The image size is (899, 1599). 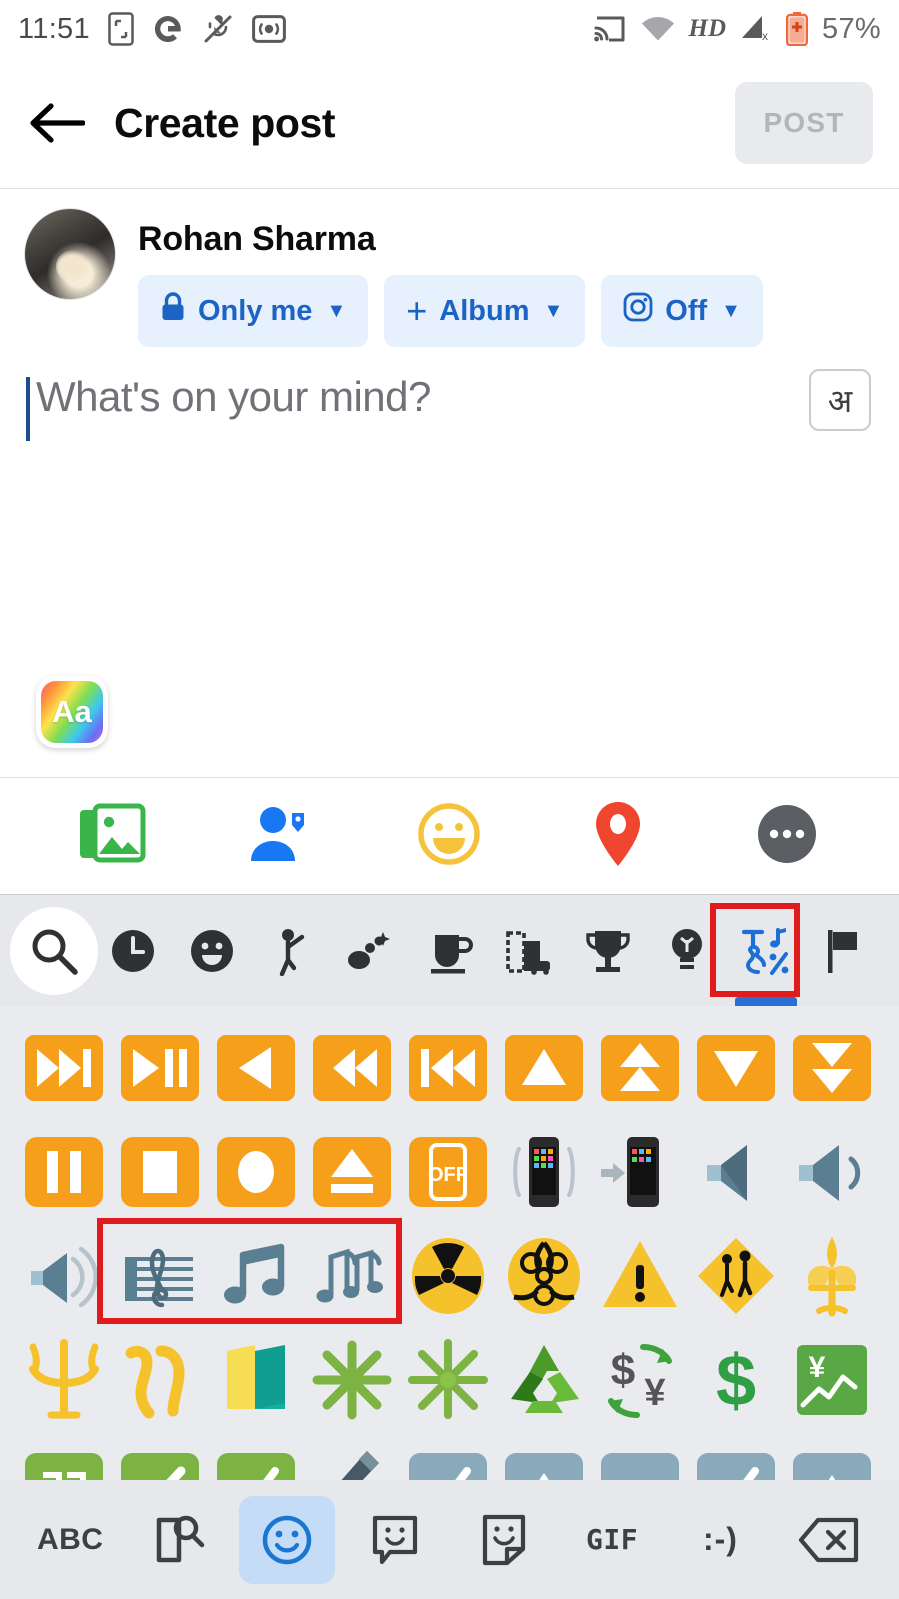 I want to click on speaker-low-volume-emoji, so click(x=736, y=1172).